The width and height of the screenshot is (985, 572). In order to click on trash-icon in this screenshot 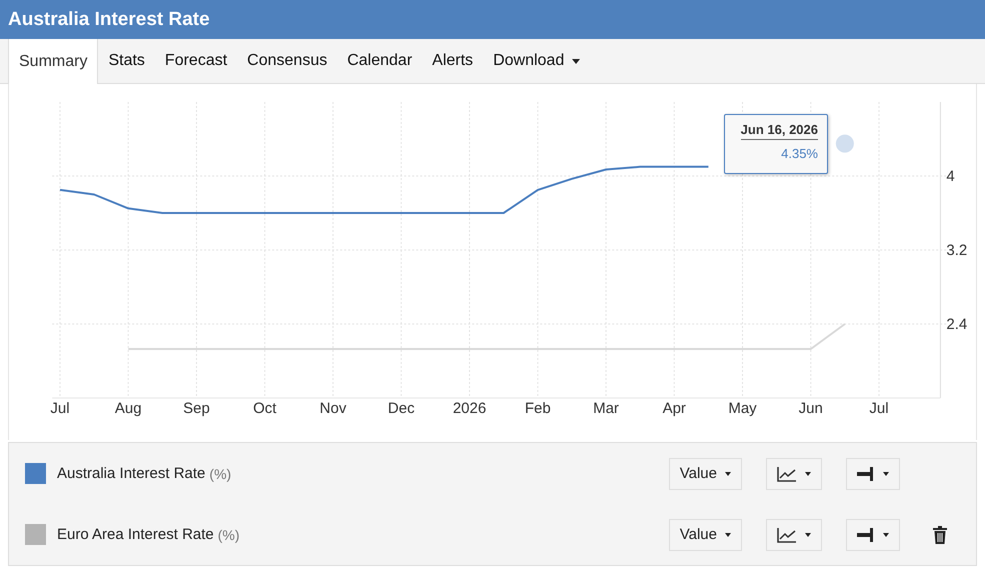, I will do `click(940, 535)`.